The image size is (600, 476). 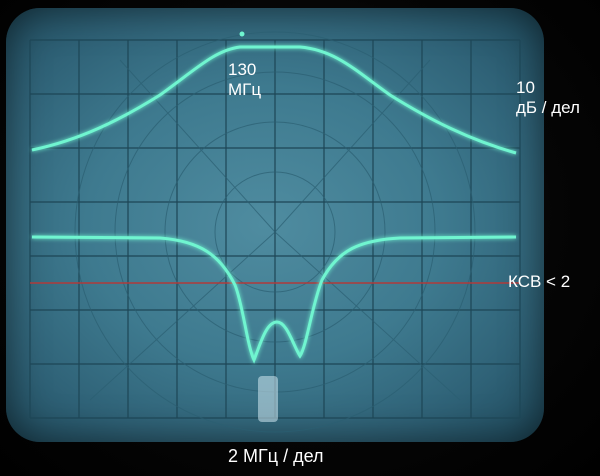 I want to click on vertical-scale-label: 10 дБ / дел, so click(x=548, y=98).